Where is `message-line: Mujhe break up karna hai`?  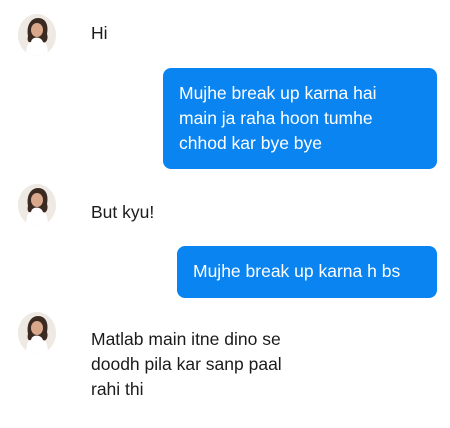
message-line: Mujhe break up karna hai is located at coordinates (278, 93).